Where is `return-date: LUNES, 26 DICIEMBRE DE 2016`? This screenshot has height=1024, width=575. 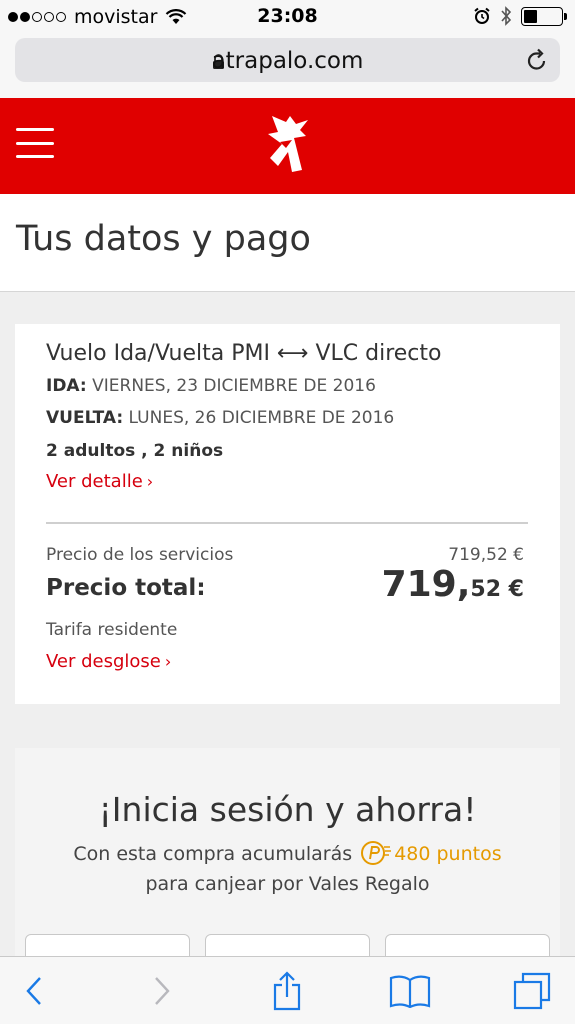 return-date: LUNES, 26 DICIEMBRE DE 2016 is located at coordinates (259, 418).